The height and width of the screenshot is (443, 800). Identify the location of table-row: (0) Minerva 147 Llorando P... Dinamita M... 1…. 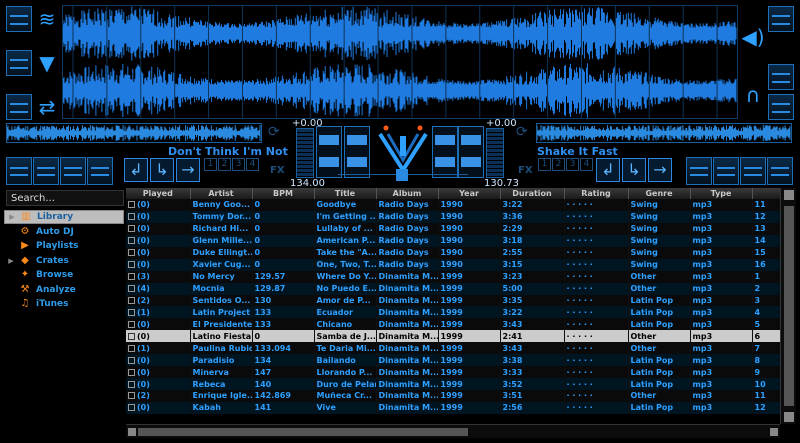
(453, 372).